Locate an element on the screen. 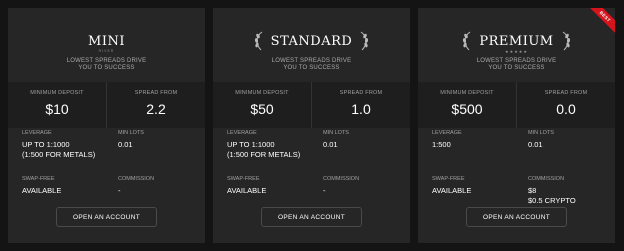 This screenshot has height=251, width=624. star-rating-icon: ★★★★★ is located at coordinates (516, 51).